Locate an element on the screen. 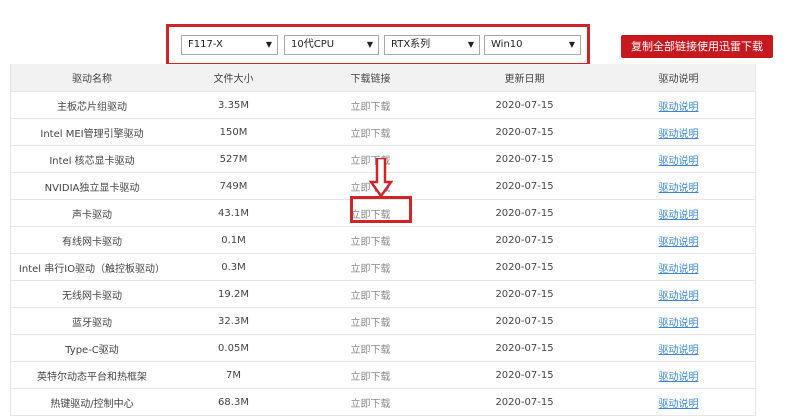 The height and width of the screenshot is (416, 802). driver-name: Intel 串行IO驱动（触控板驱动） is located at coordinates (92, 269).